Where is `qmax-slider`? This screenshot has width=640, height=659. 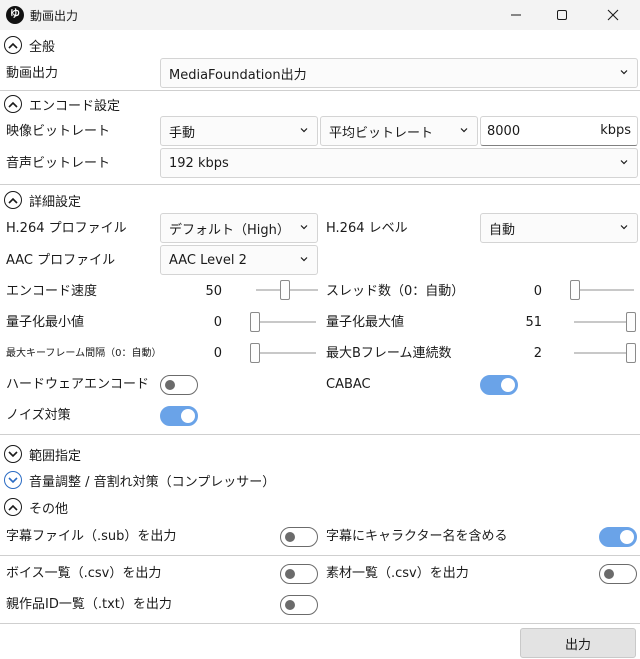 qmax-slider is located at coordinates (605, 322).